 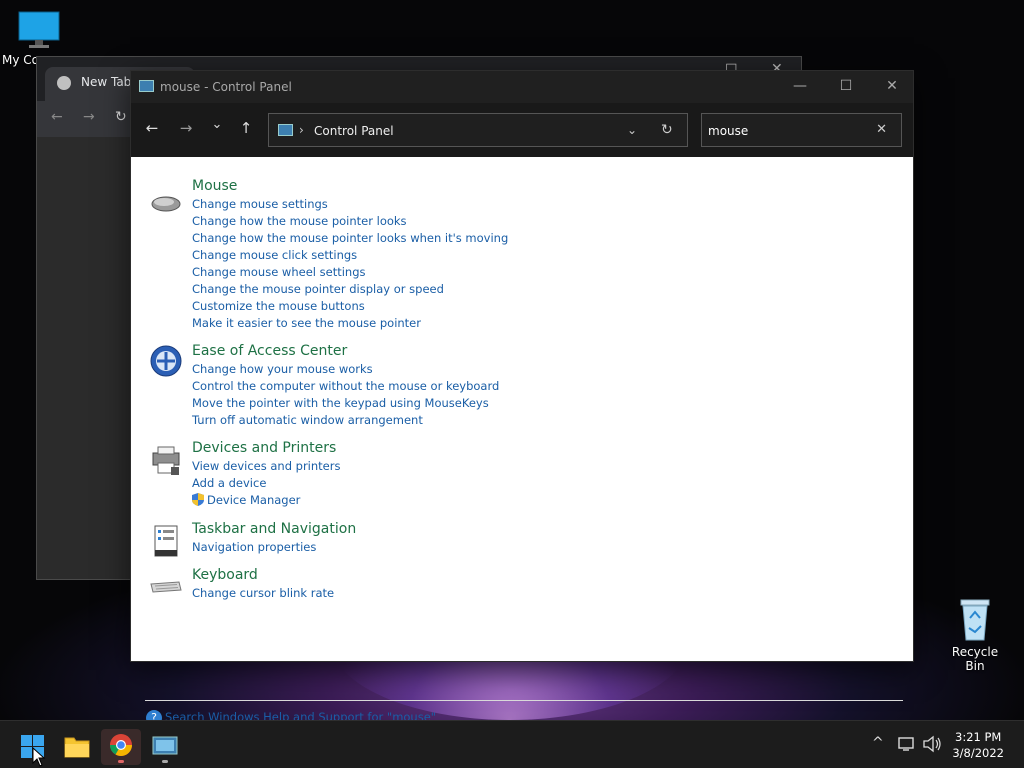 I want to click on refresh-button: ↻, so click(x=667, y=130).